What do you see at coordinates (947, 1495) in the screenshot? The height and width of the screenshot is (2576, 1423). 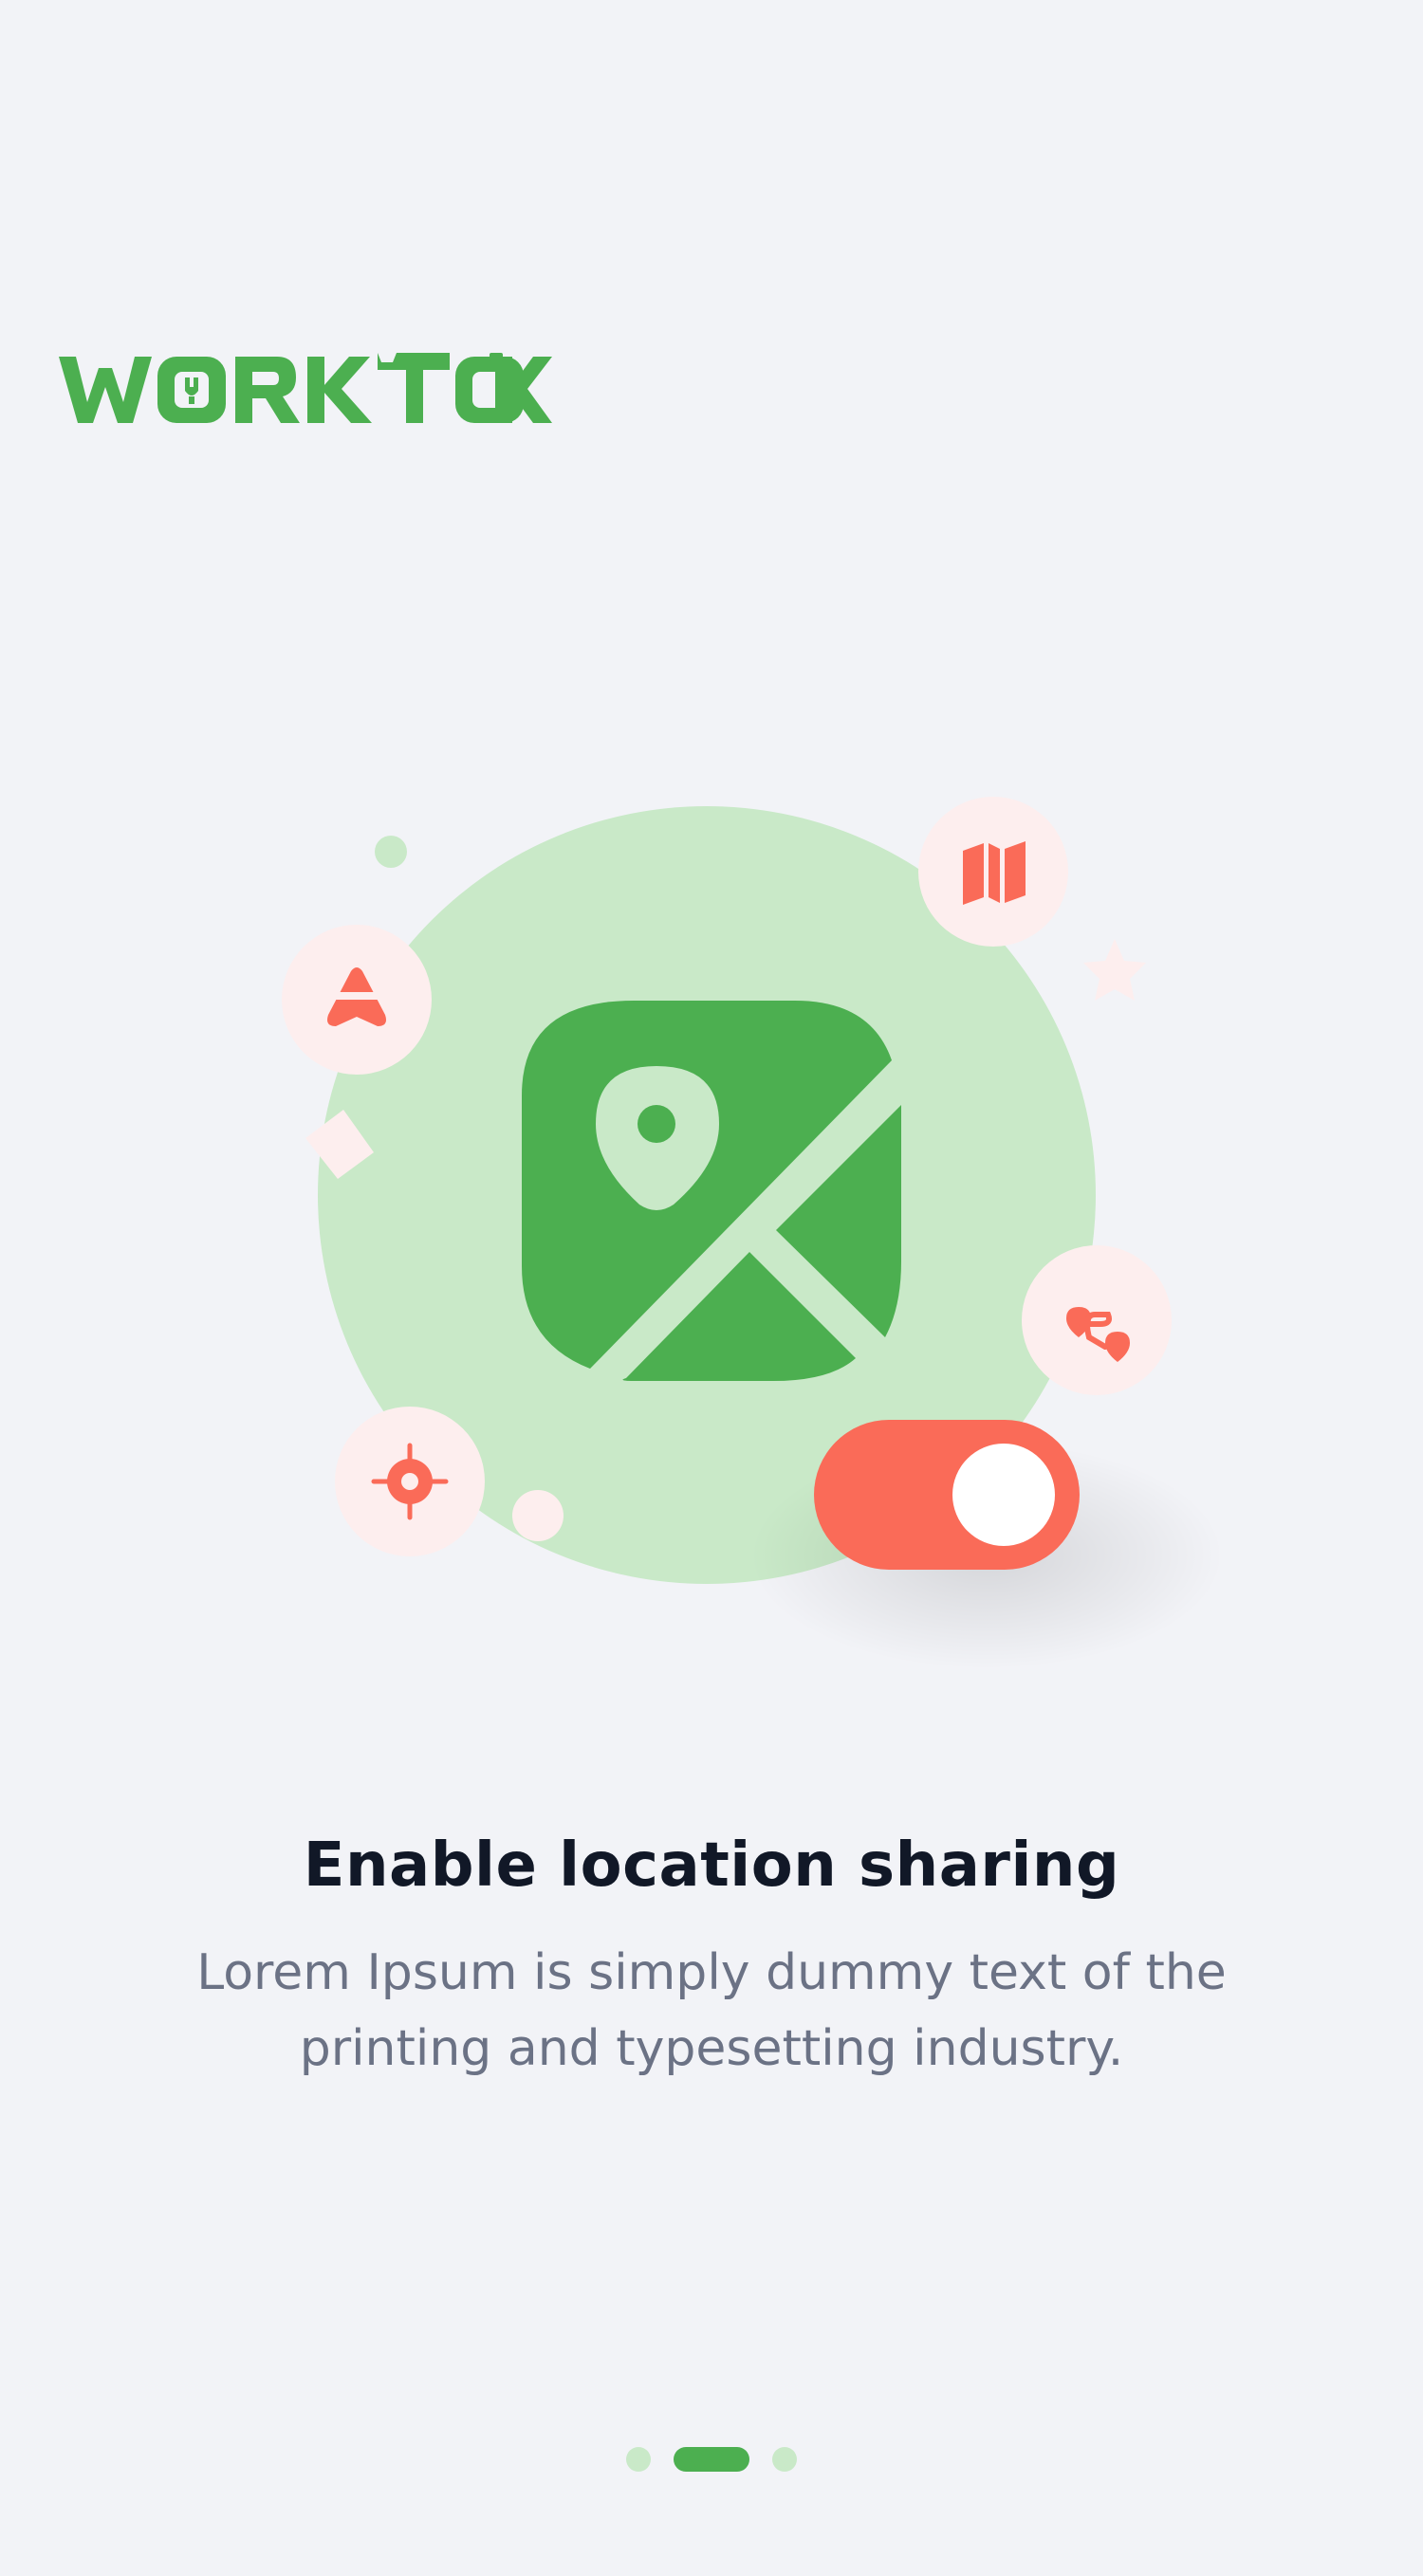 I see `location-toggle-switch` at bounding box center [947, 1495].